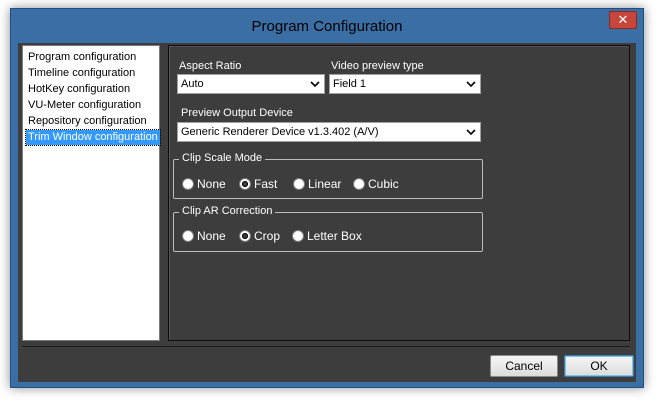 This screenshot has width=662, height=406. I want to click on cancel-button: Cancel, so click(524, 366).